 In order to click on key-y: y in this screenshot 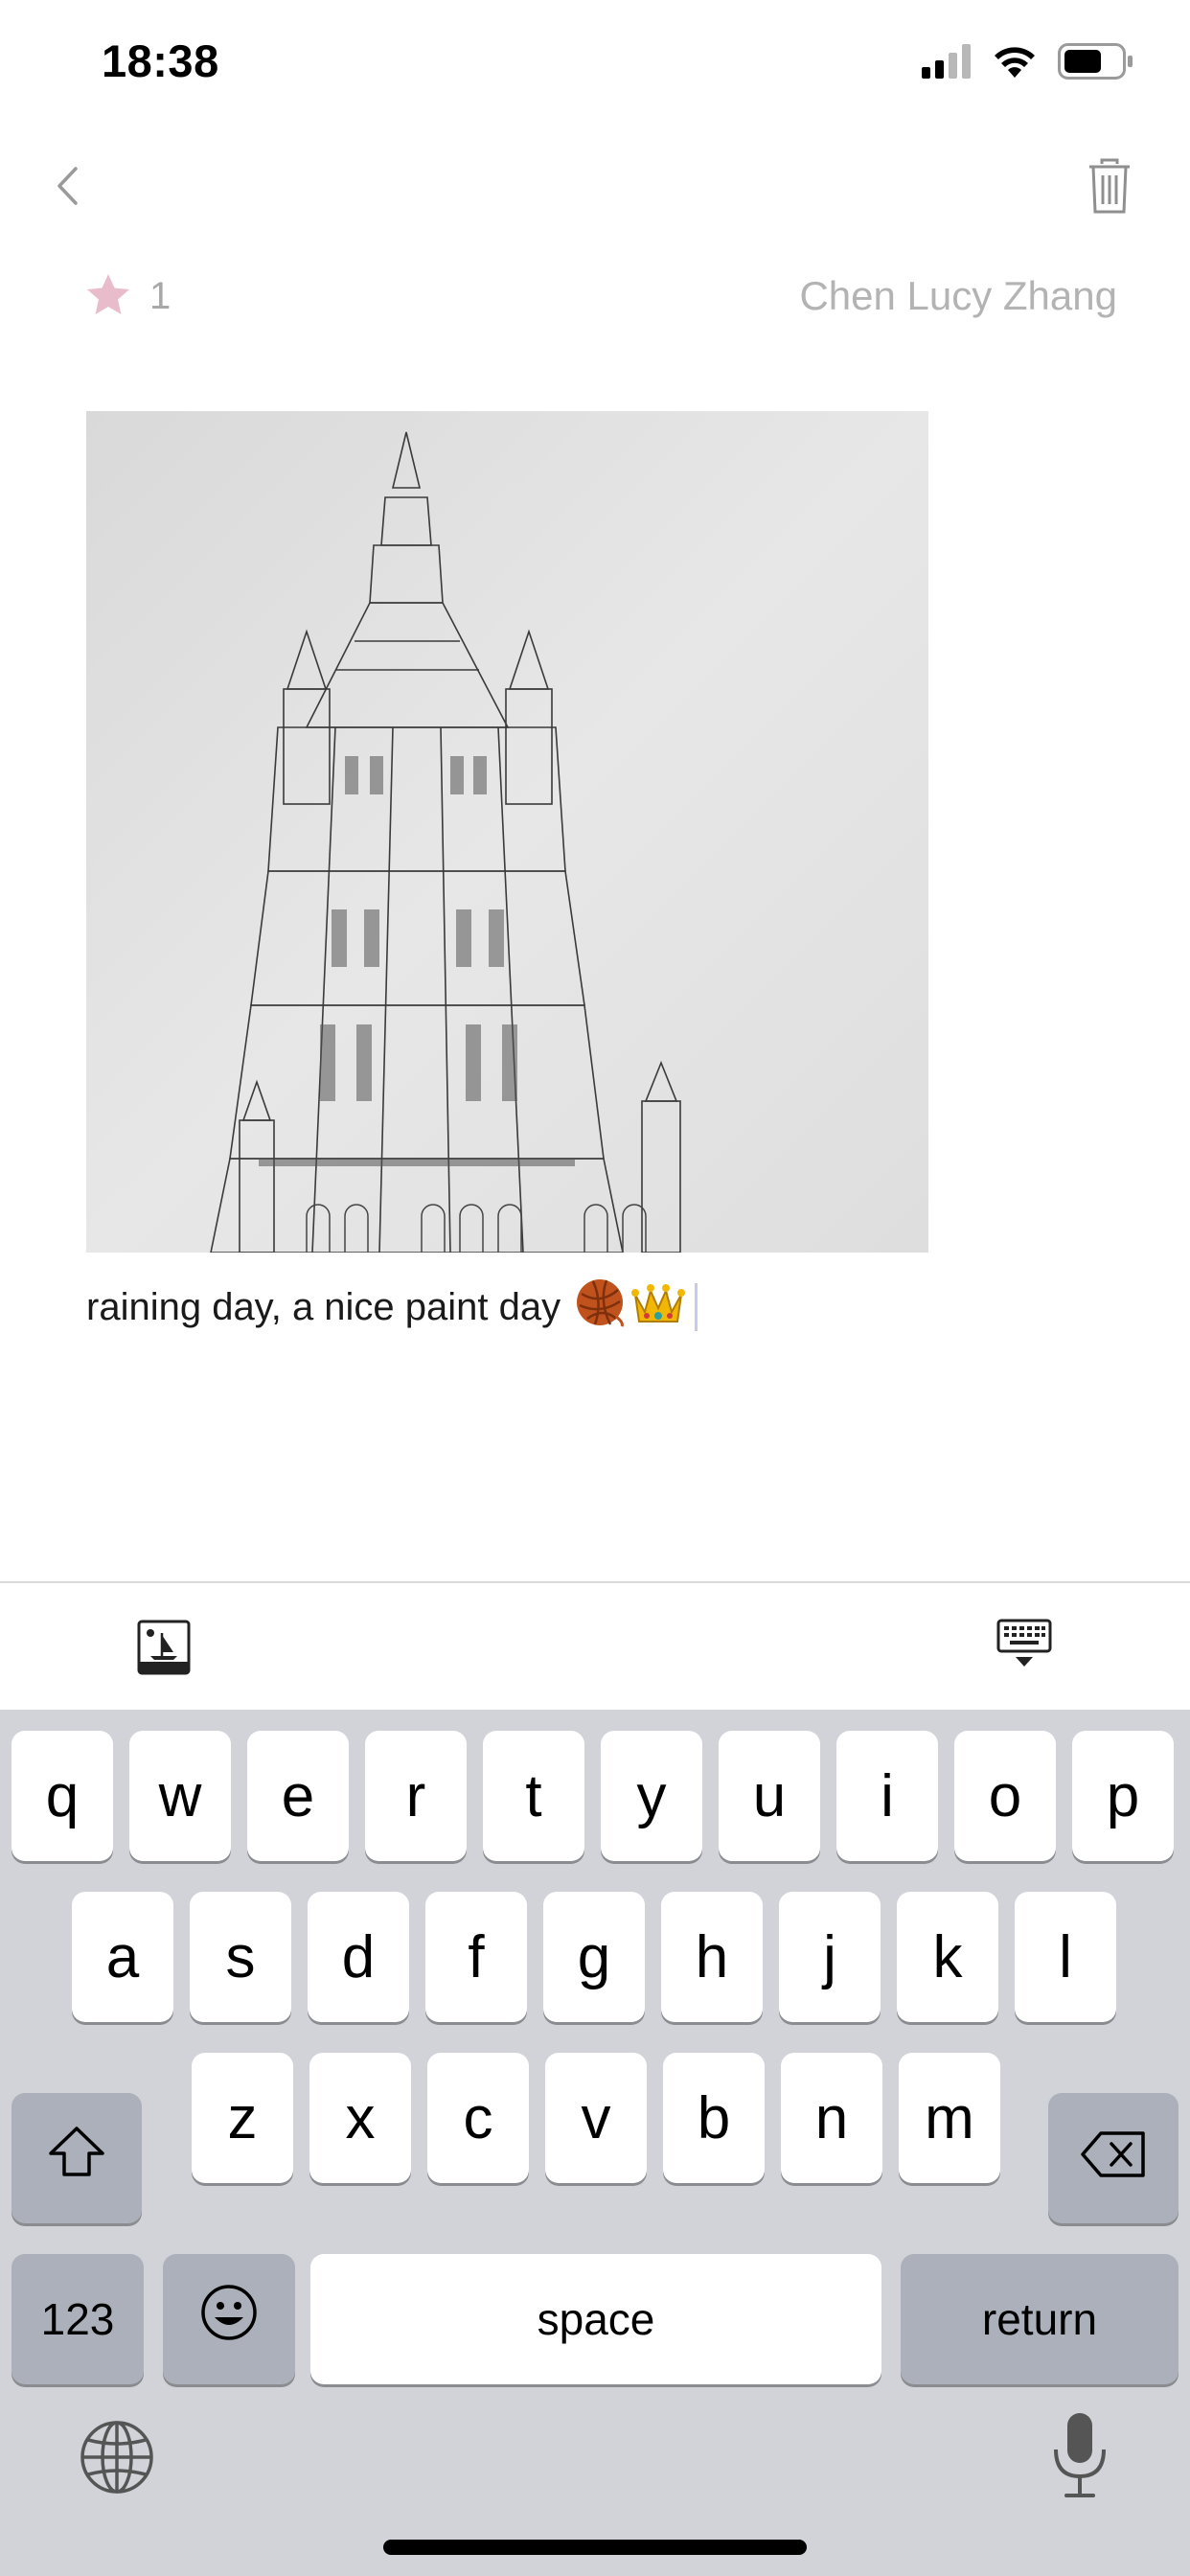, I will do `click(652, 1796)`.